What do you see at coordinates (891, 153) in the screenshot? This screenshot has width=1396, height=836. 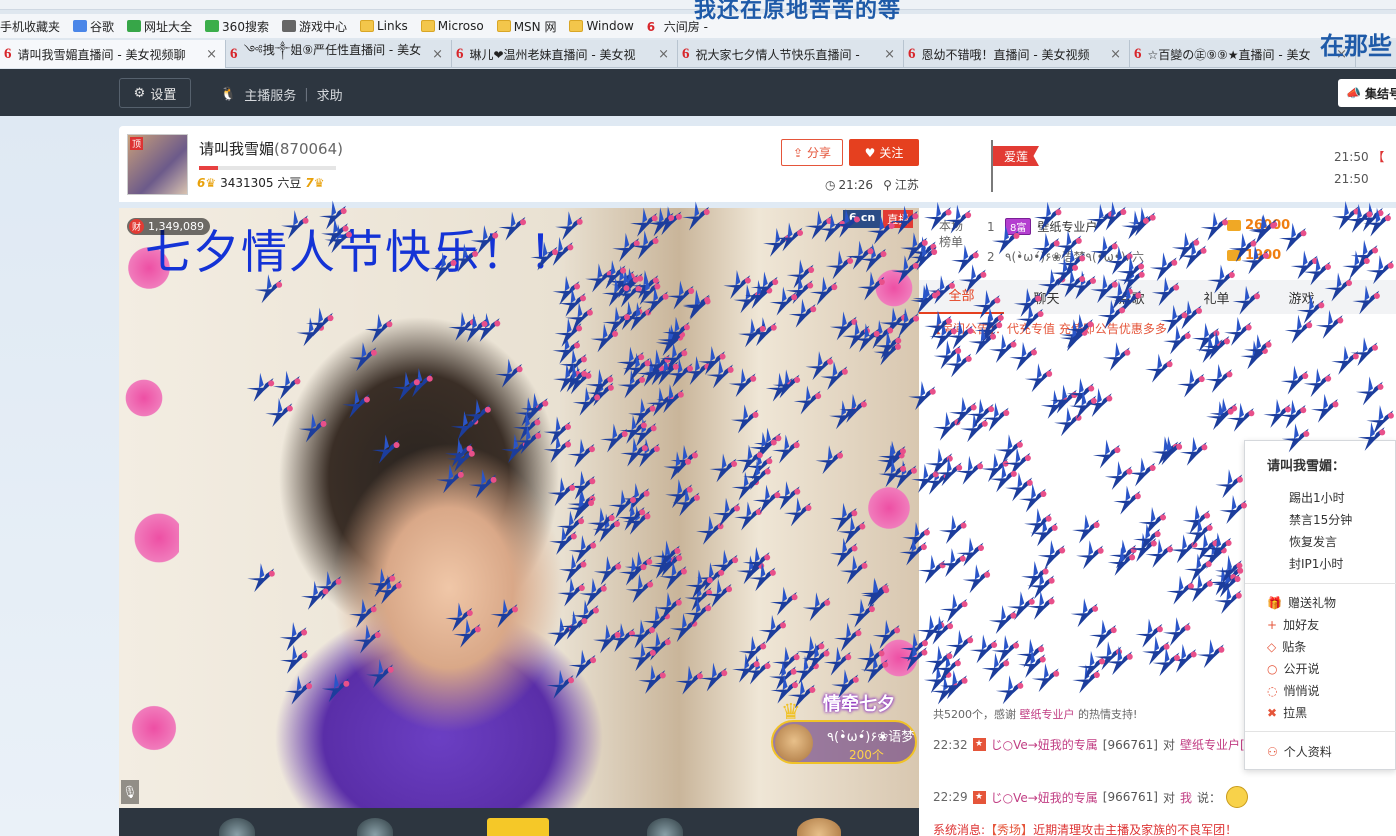 I see `follow-label: 关注` at bounding box center [891, 153].